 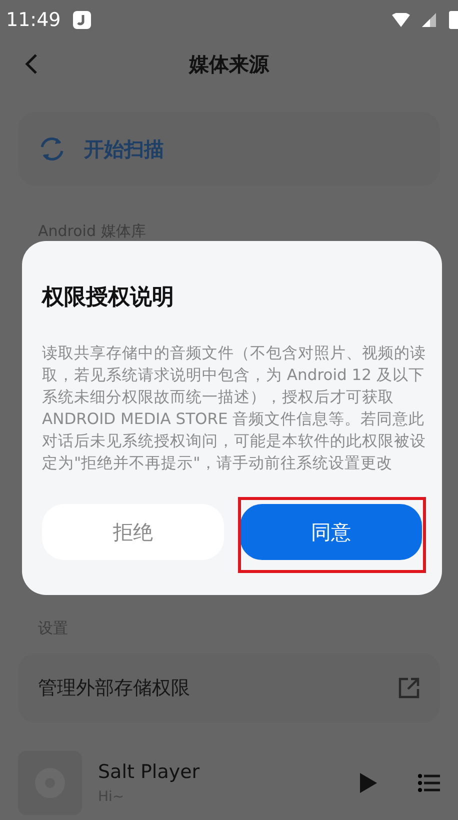 I want to click on agree-button: 同意, so click(x=331, y=532).